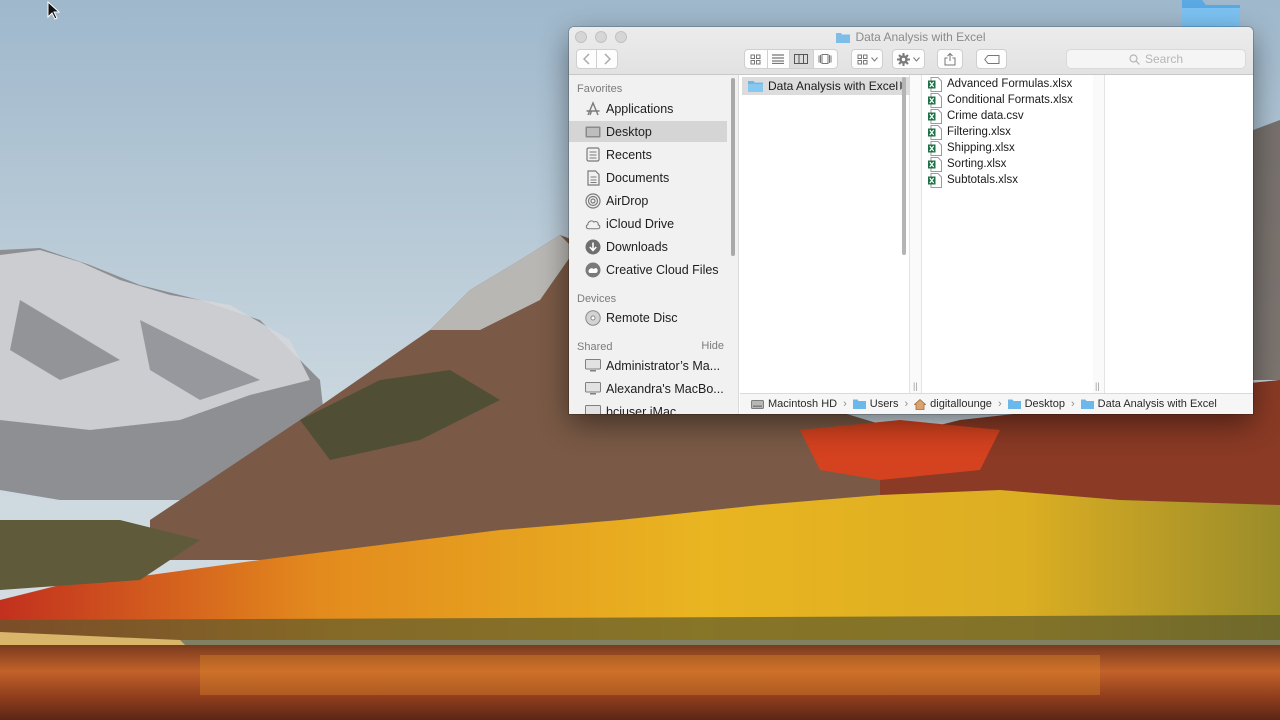 Image resolution: width=1280 pixels, height=720 pixels. I want to click on column-scrollbar, so click(904, 166).